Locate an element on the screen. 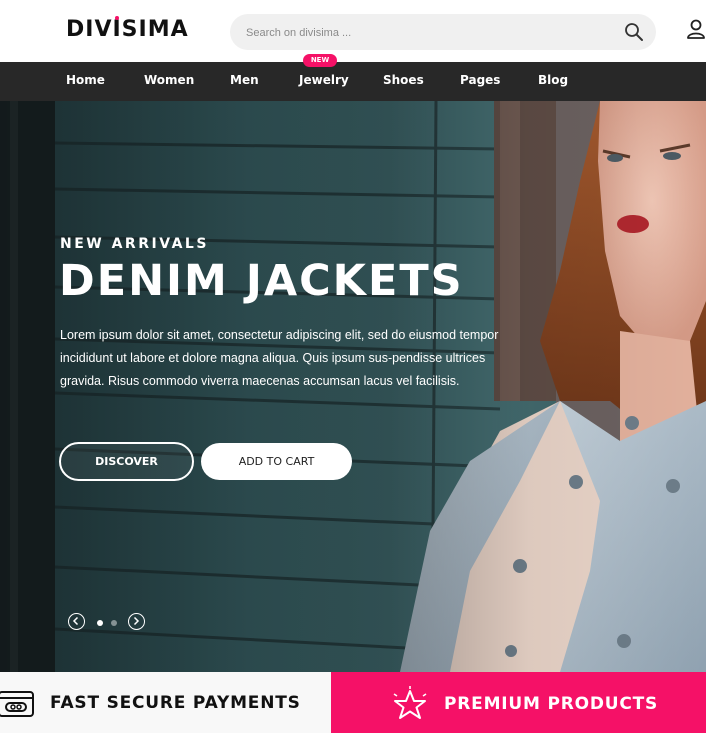 This screenshot has height=733, width=706. hero-eyebrow: NEW ARRIVALS is located at coordinates (134, 244).